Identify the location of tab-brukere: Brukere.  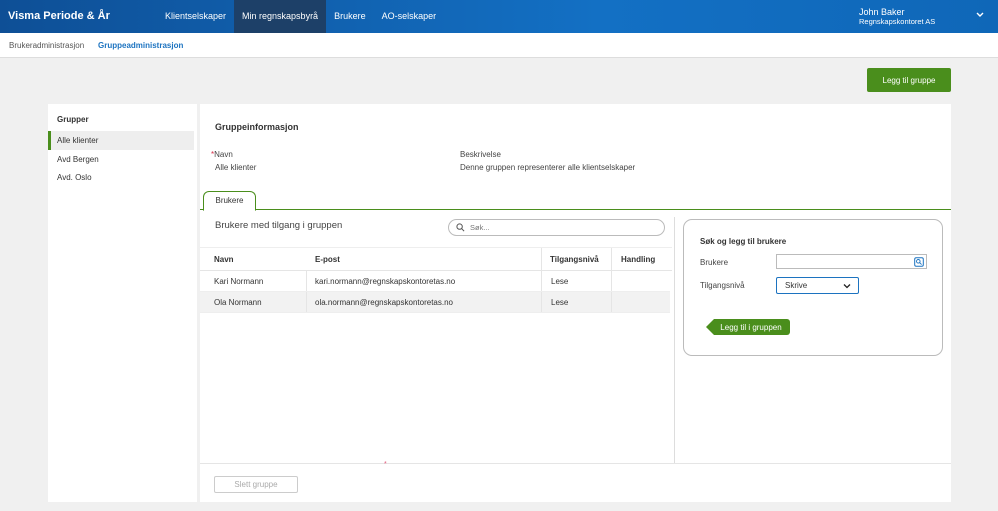
(229, 201).